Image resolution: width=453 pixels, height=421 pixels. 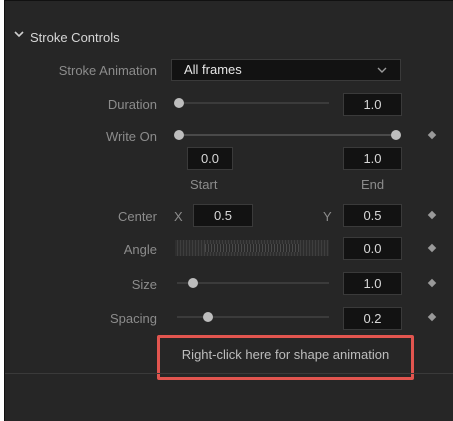 What do you see at coordinates (372, 215) in the screenshot?
I see `center-y-input: 0.5` at bounding box center [372, 215].